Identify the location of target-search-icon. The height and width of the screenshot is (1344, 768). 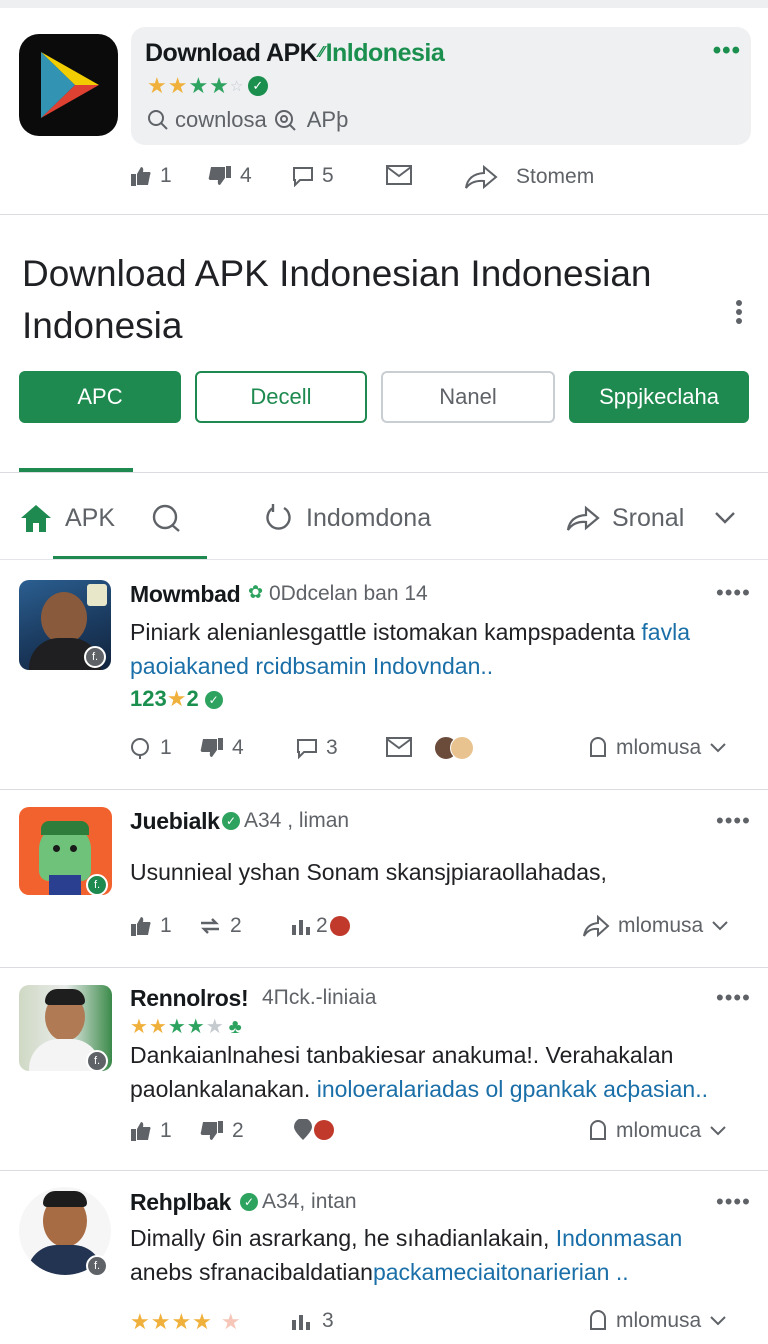
(285, 120).